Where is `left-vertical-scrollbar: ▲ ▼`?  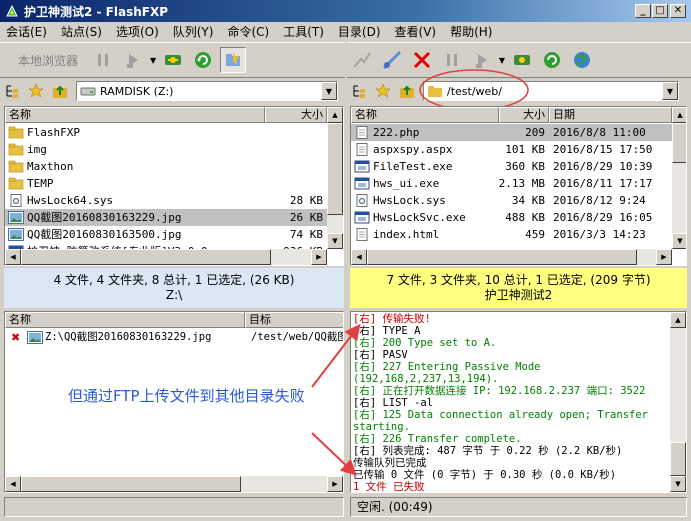
left-vertical-scrollbar: ▲ ▼ is located at coordinates (335, 178).